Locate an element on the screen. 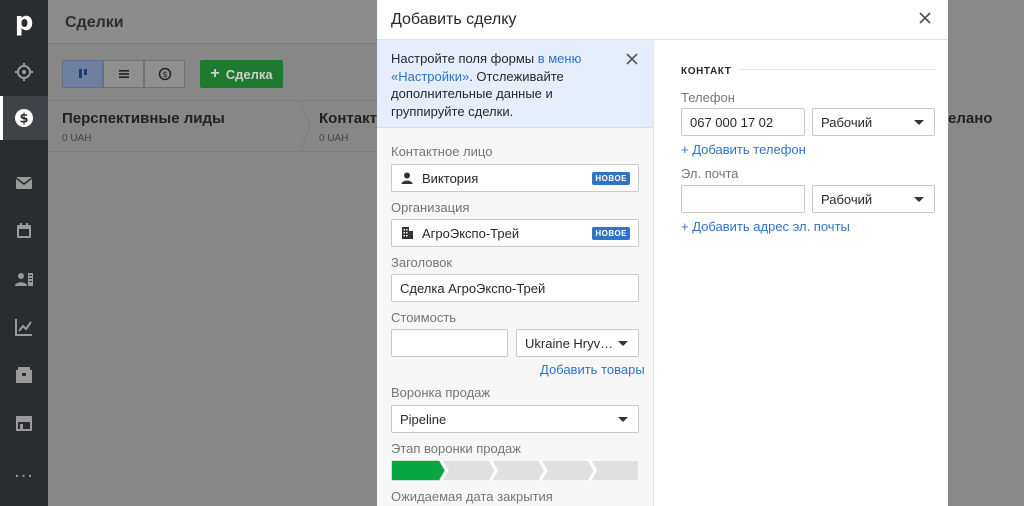 The height and width of the screenshot is (506, 1024). mail-icon is located at coordinates (24, 183).